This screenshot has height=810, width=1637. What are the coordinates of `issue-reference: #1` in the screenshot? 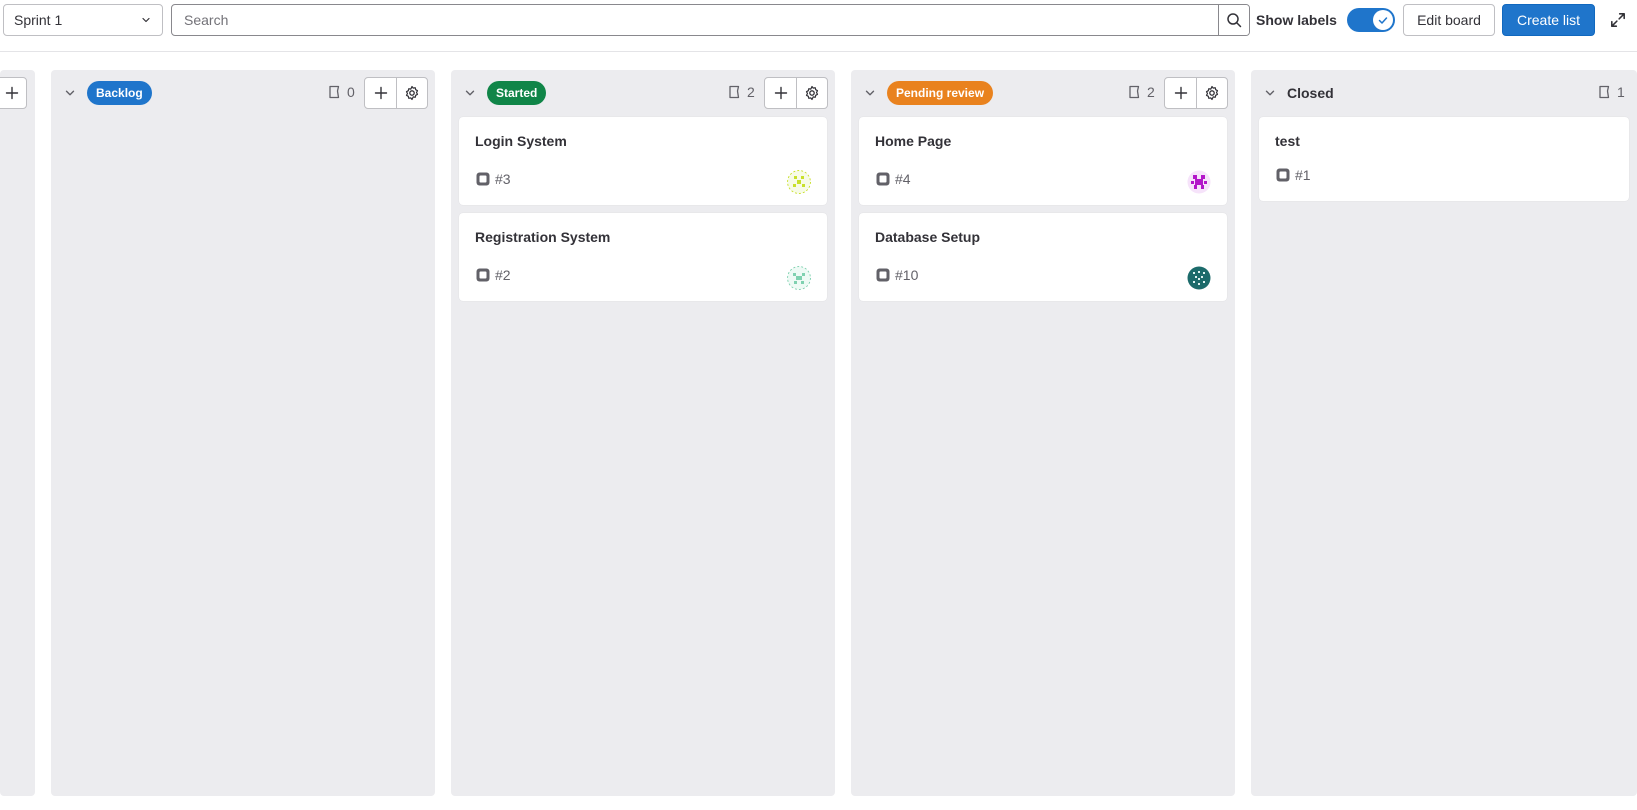 It's located at (1293, 175).